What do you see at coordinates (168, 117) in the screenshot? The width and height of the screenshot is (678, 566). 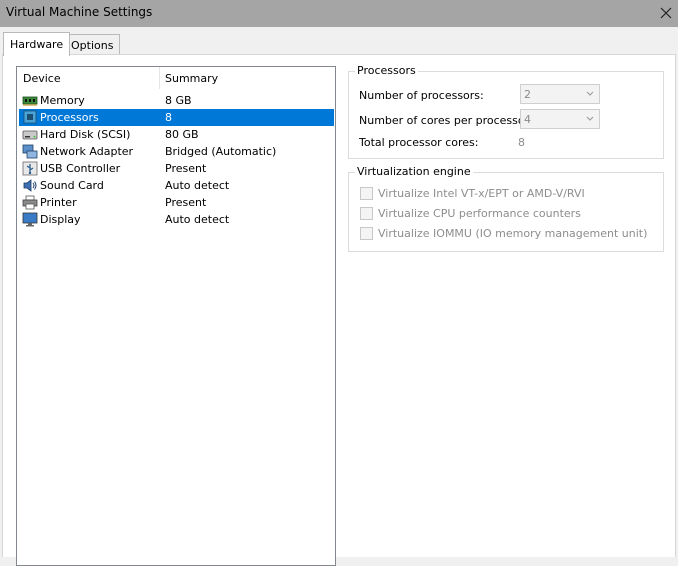 I see `device-summary: 8` at bounding box center [168, 117].